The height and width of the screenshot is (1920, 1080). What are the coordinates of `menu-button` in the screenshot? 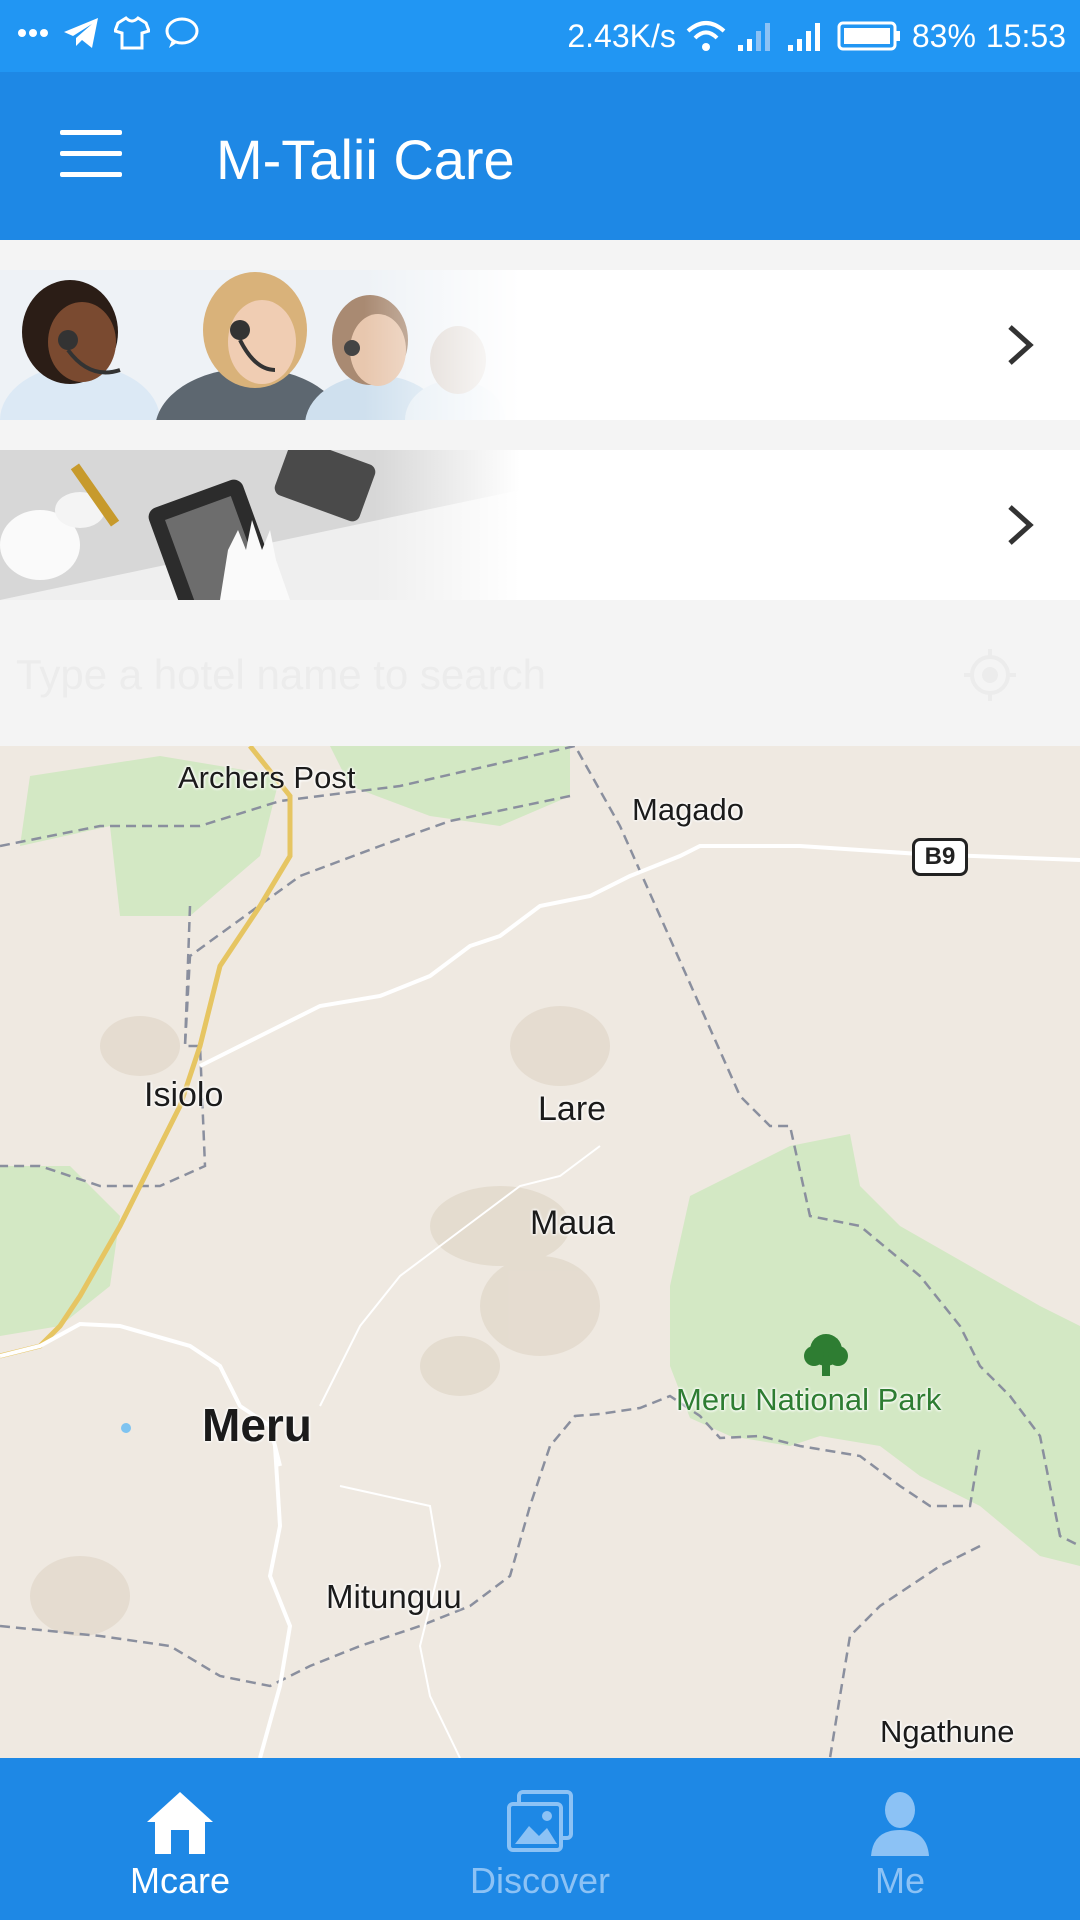 It's located at (91, 155).